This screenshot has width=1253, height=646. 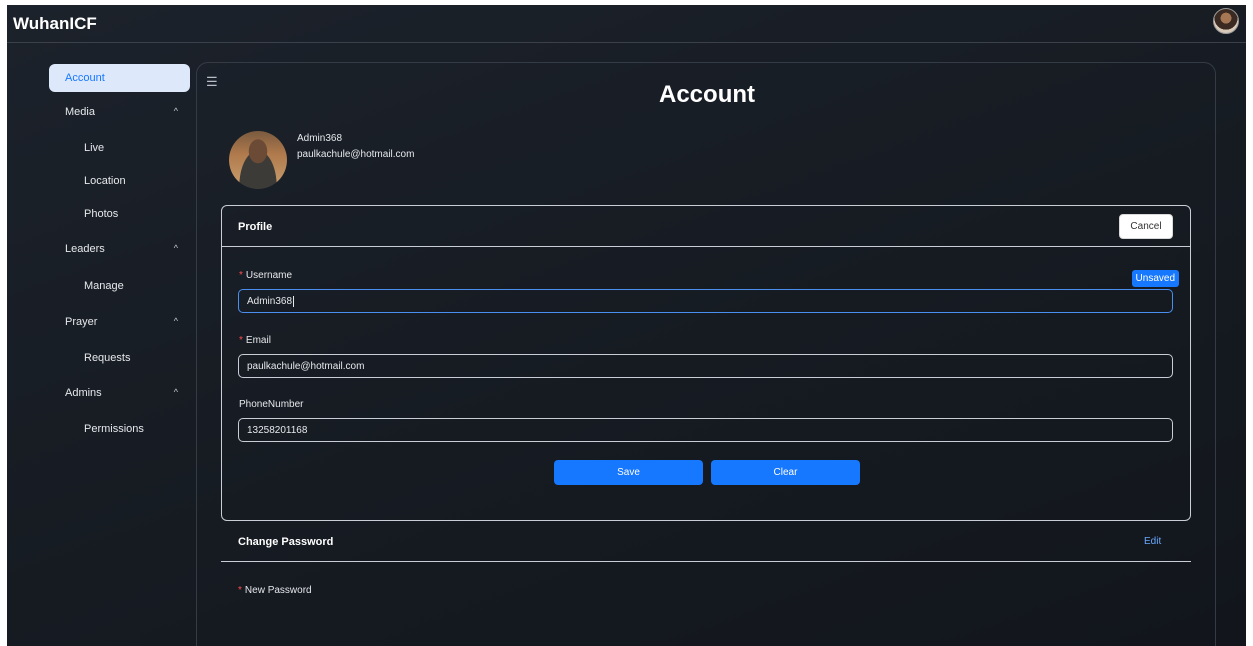 What do you see at coordinates (83, 393) in the screenshot?
I see `sidebar-item-label: Admins` at bounding box center [83, 393].